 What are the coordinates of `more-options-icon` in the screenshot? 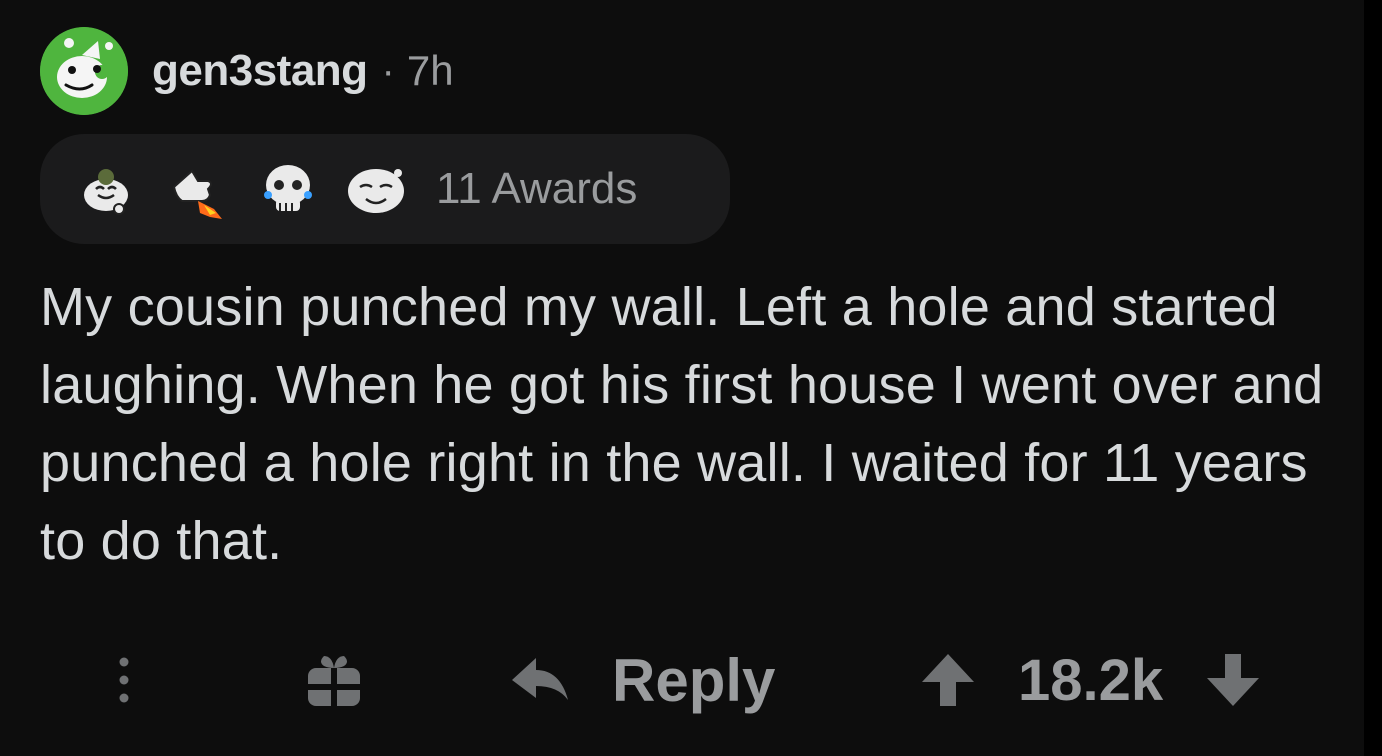 It's located at (124, 680).